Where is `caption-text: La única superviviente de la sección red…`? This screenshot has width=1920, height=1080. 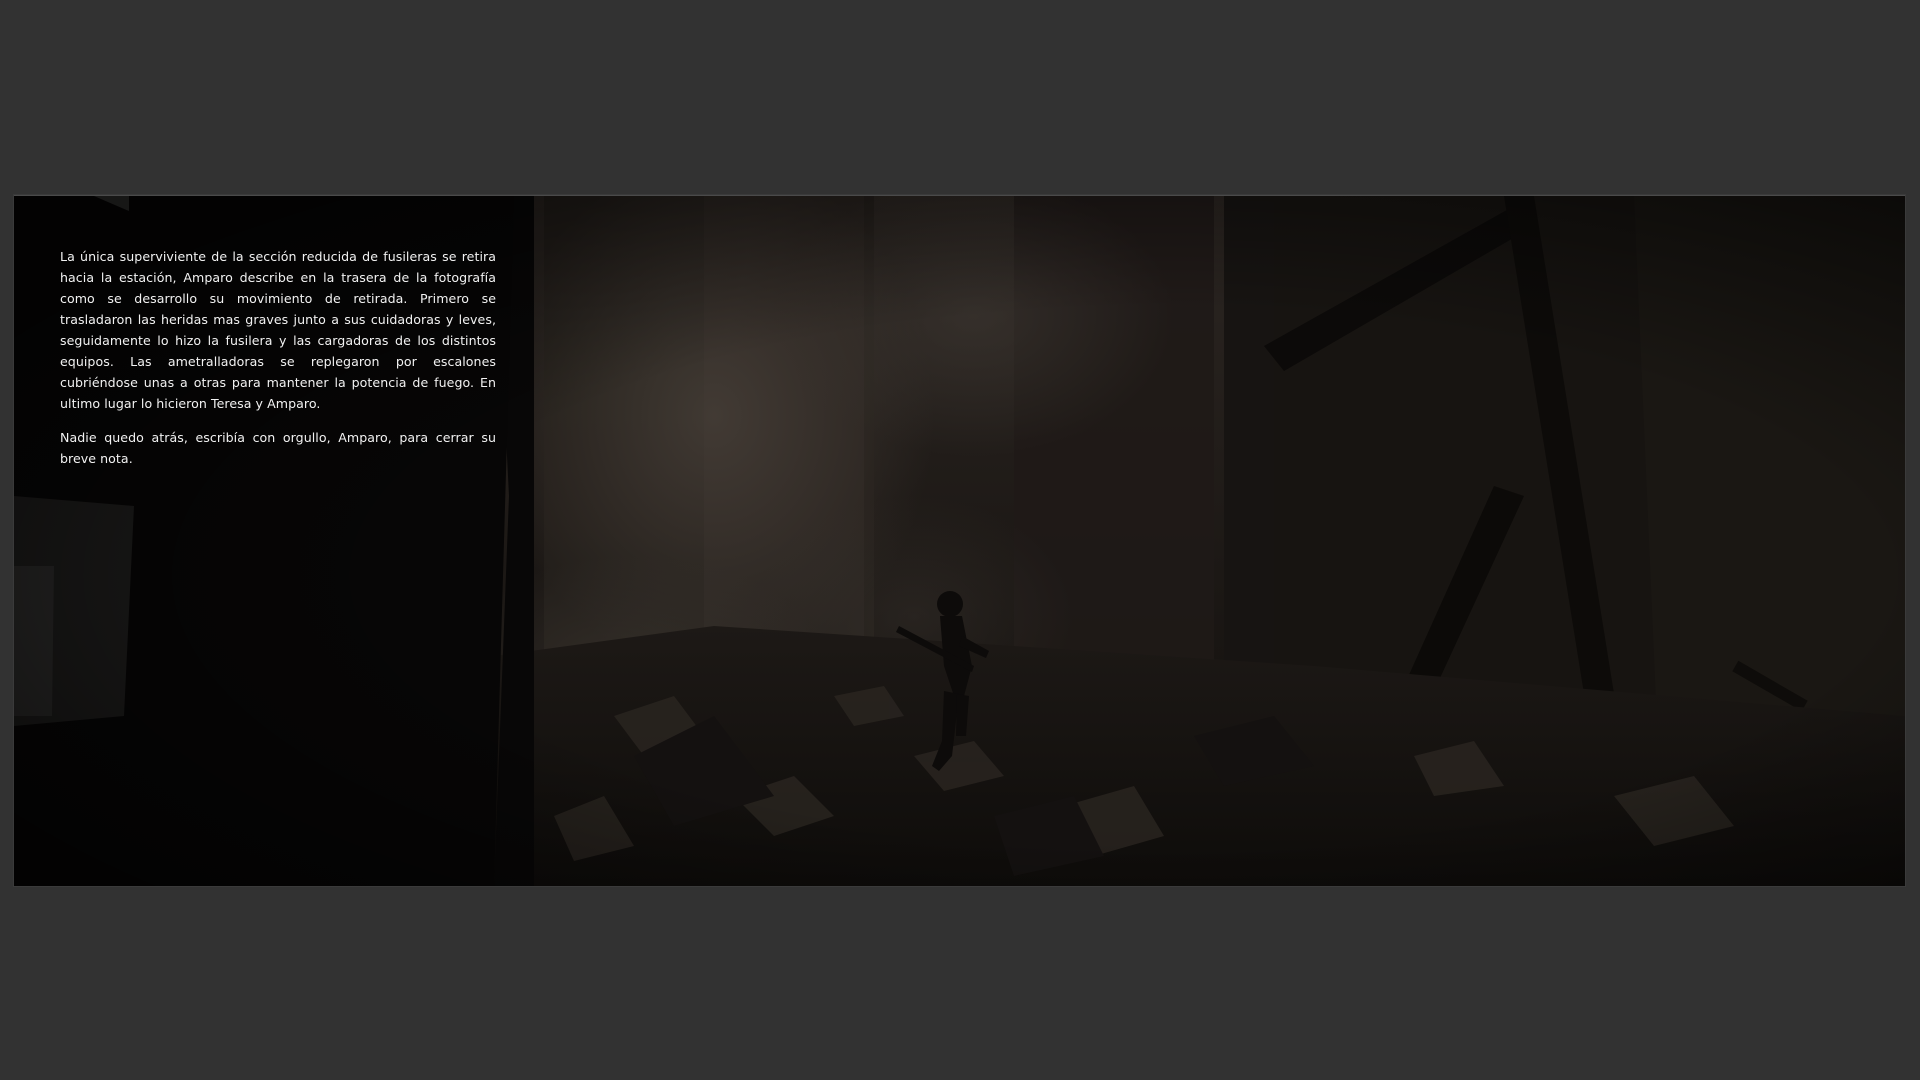
caption-text: La única superviviente de la sección red… is located at coordinates (278, 364).